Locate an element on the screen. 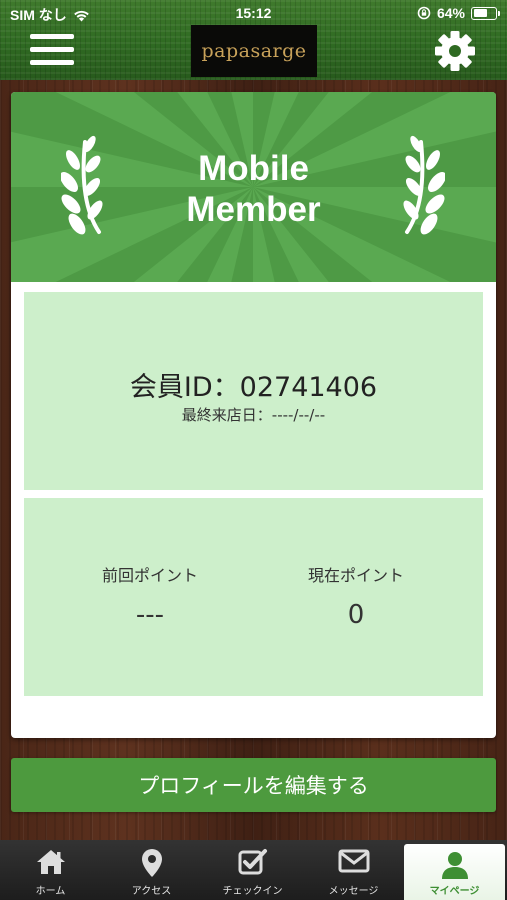  tab-label: チェックイン is located at coordinates (252, 891).